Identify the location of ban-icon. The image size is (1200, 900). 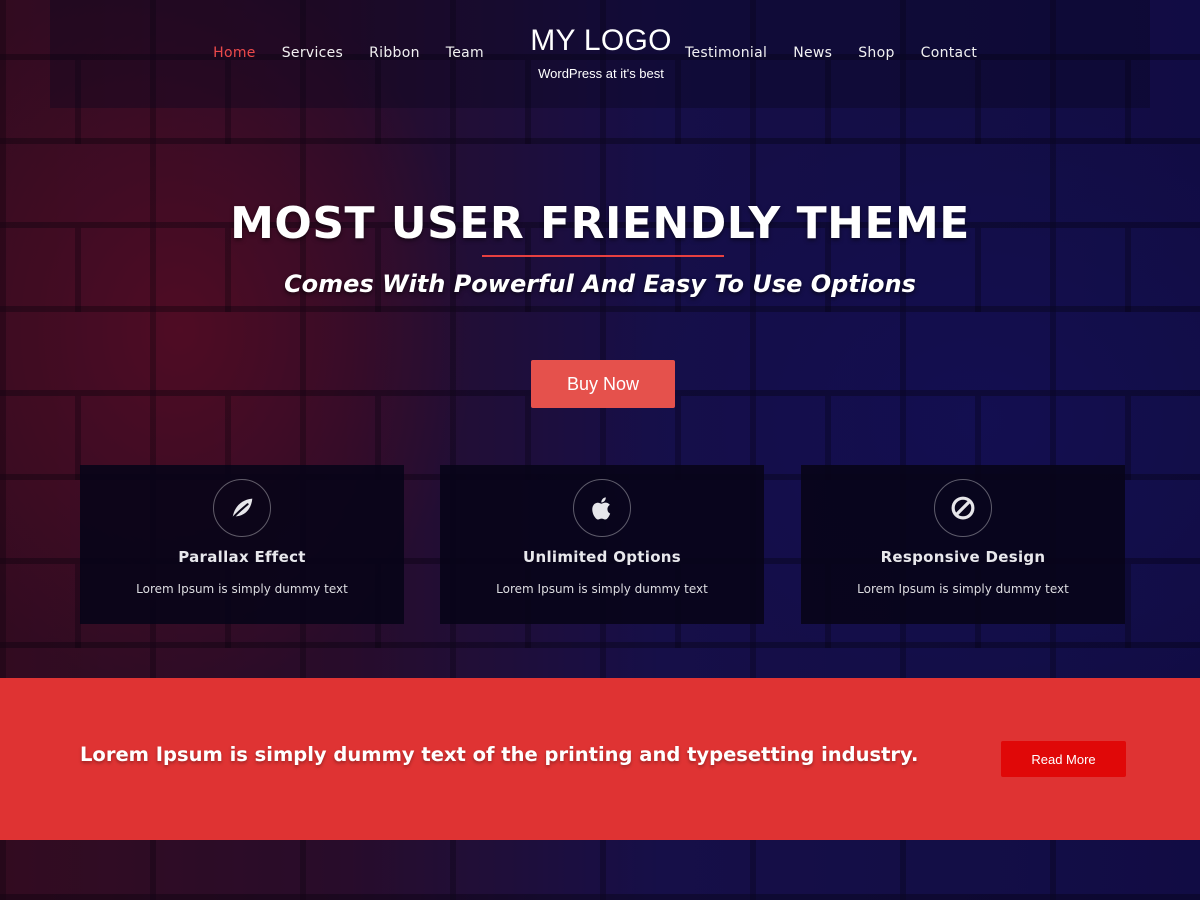
(963, 508).